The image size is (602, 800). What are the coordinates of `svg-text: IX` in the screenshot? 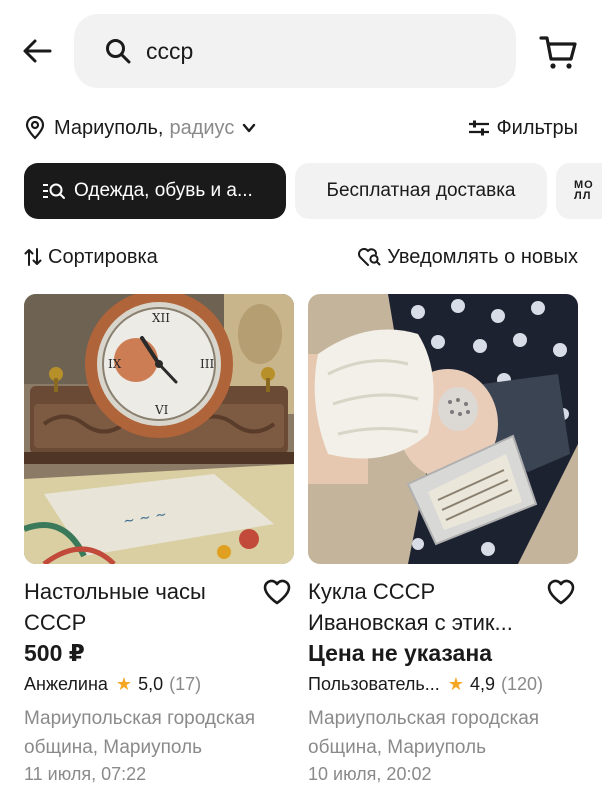 It's located at (115, 364).